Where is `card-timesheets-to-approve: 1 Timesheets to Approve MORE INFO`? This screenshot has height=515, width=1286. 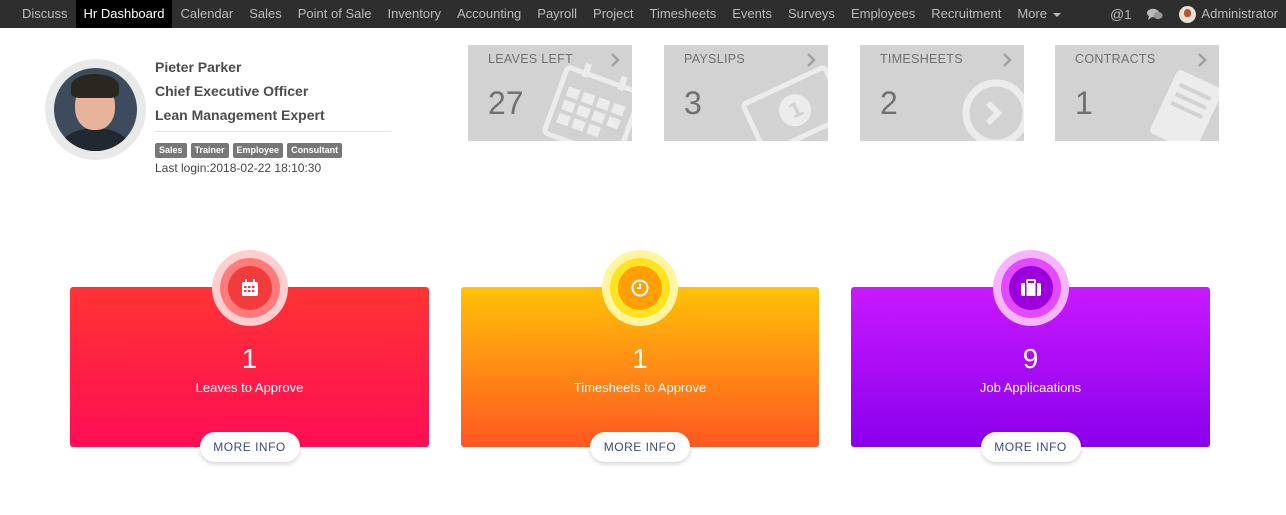 card-timesheets-to-approve: 1 Timesheets to Approve MORE INFO is located at coordinates (640, 356).